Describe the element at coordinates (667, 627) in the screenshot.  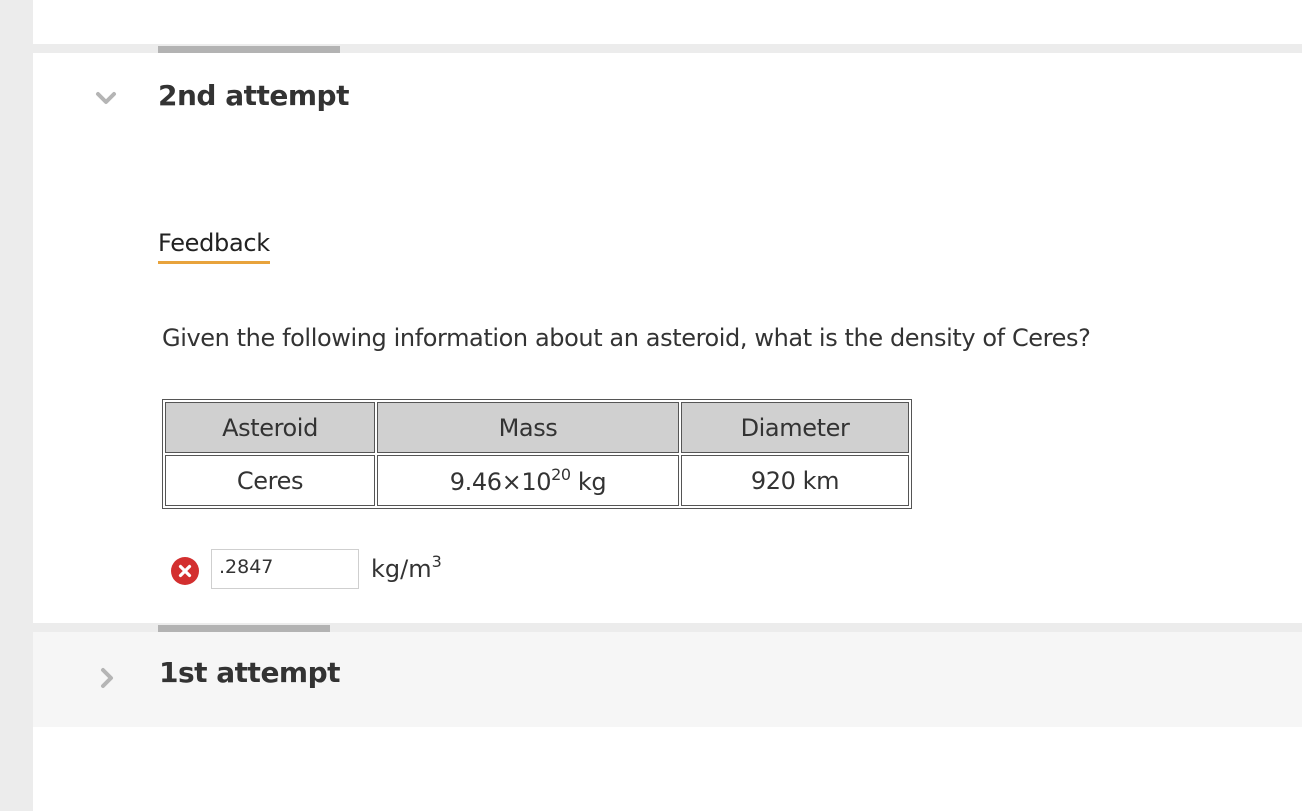
I see `attempt-separator-bottom` at that location.